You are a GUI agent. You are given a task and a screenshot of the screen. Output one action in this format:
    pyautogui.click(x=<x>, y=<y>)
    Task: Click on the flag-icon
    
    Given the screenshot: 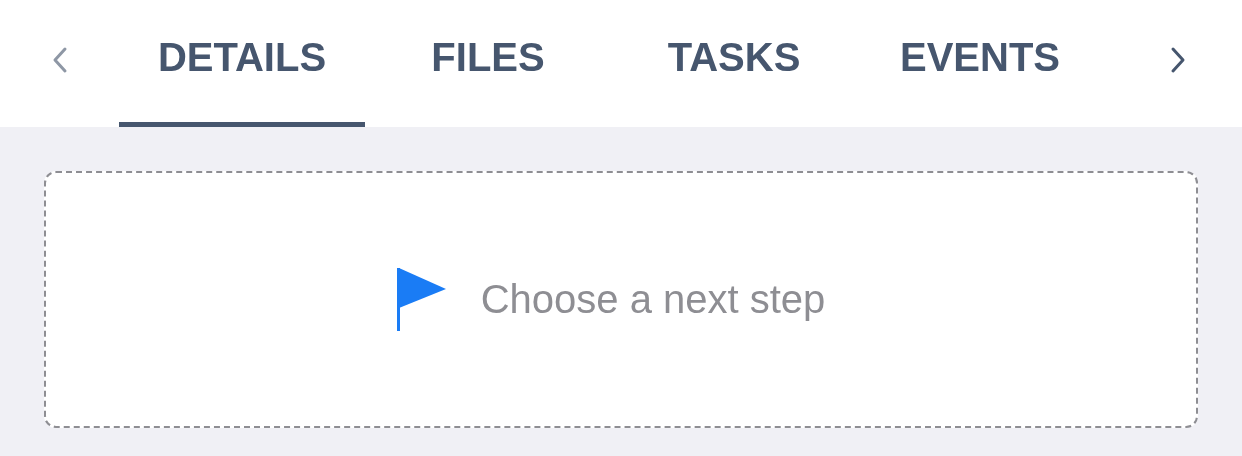 What is the action you would take?
    pyautogui.click(x=421, y=299)
    